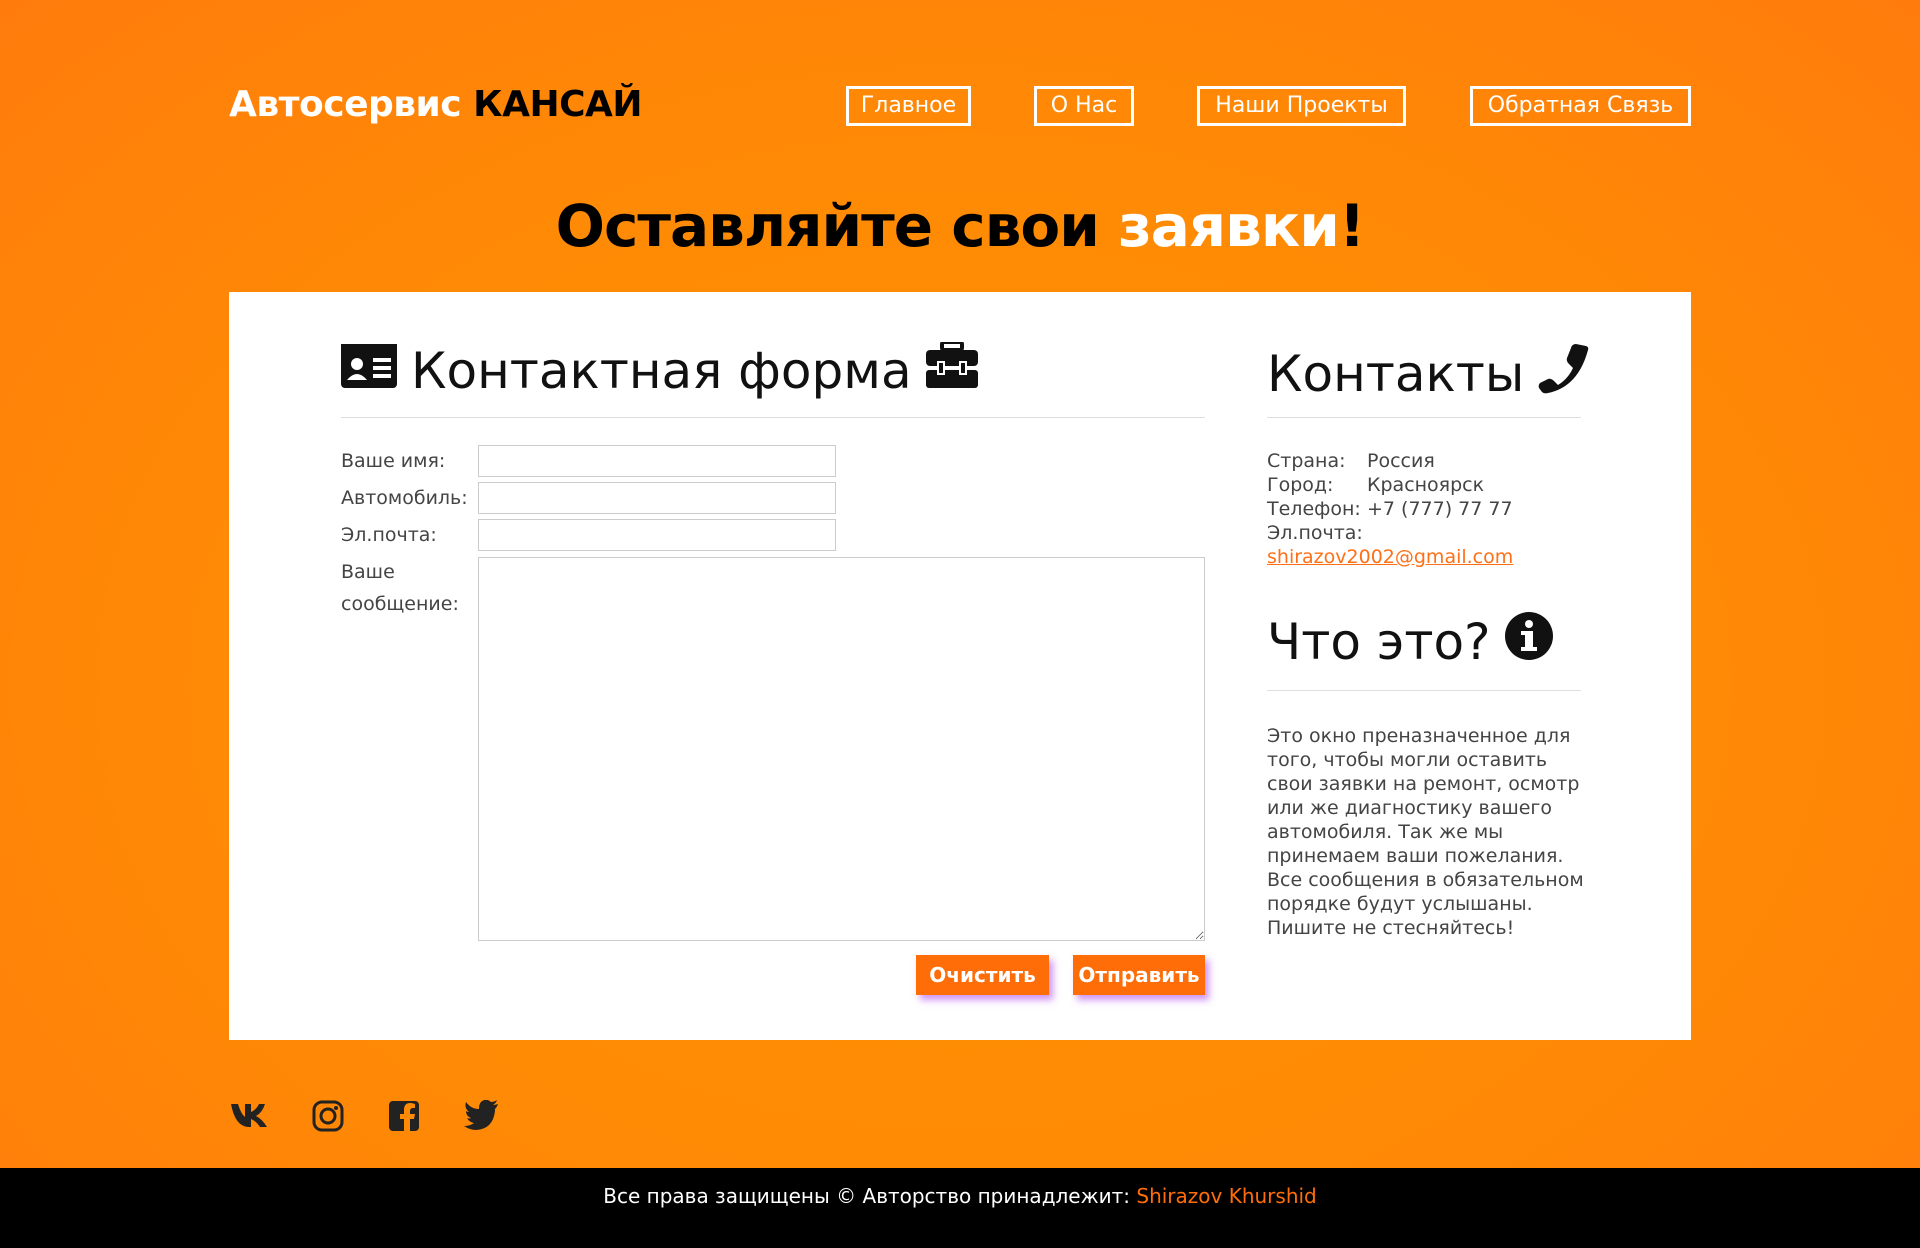 The image size is (1920, 1248). Describe the element at coordinates (249, 1115) in the screenshot. I see `vk-icon` at that location.